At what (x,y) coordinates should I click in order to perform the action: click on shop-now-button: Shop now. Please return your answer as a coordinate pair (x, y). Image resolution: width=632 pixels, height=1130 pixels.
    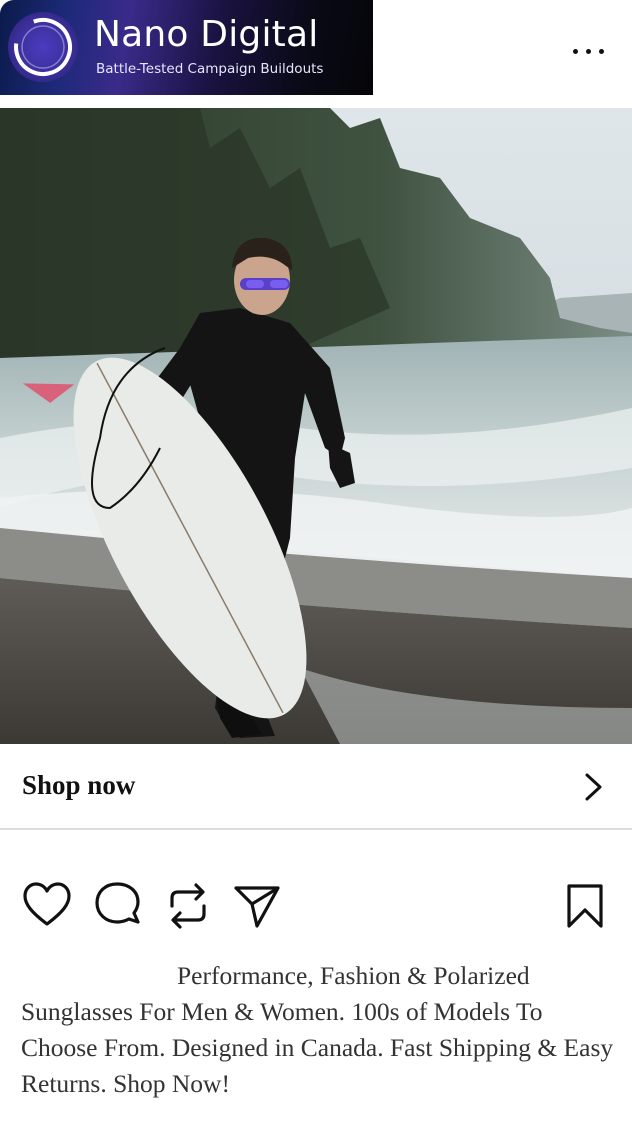
    Looking at the image, I should click on (316, 787).